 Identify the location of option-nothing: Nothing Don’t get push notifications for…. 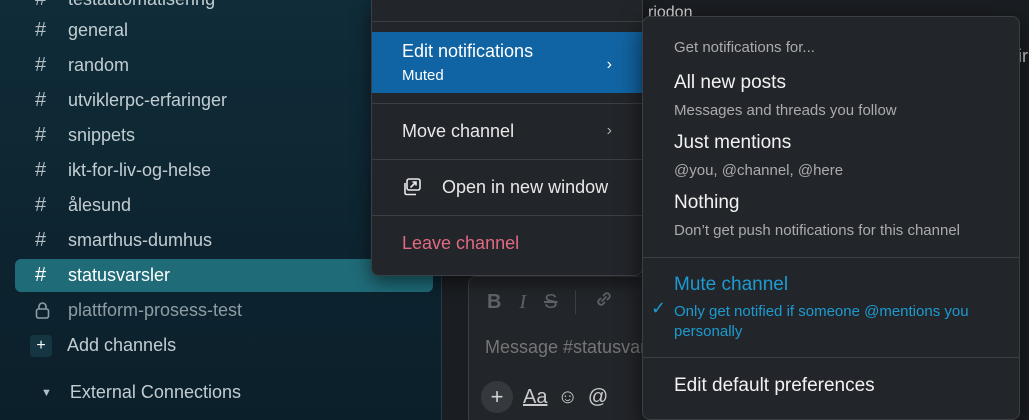
(839, 215).